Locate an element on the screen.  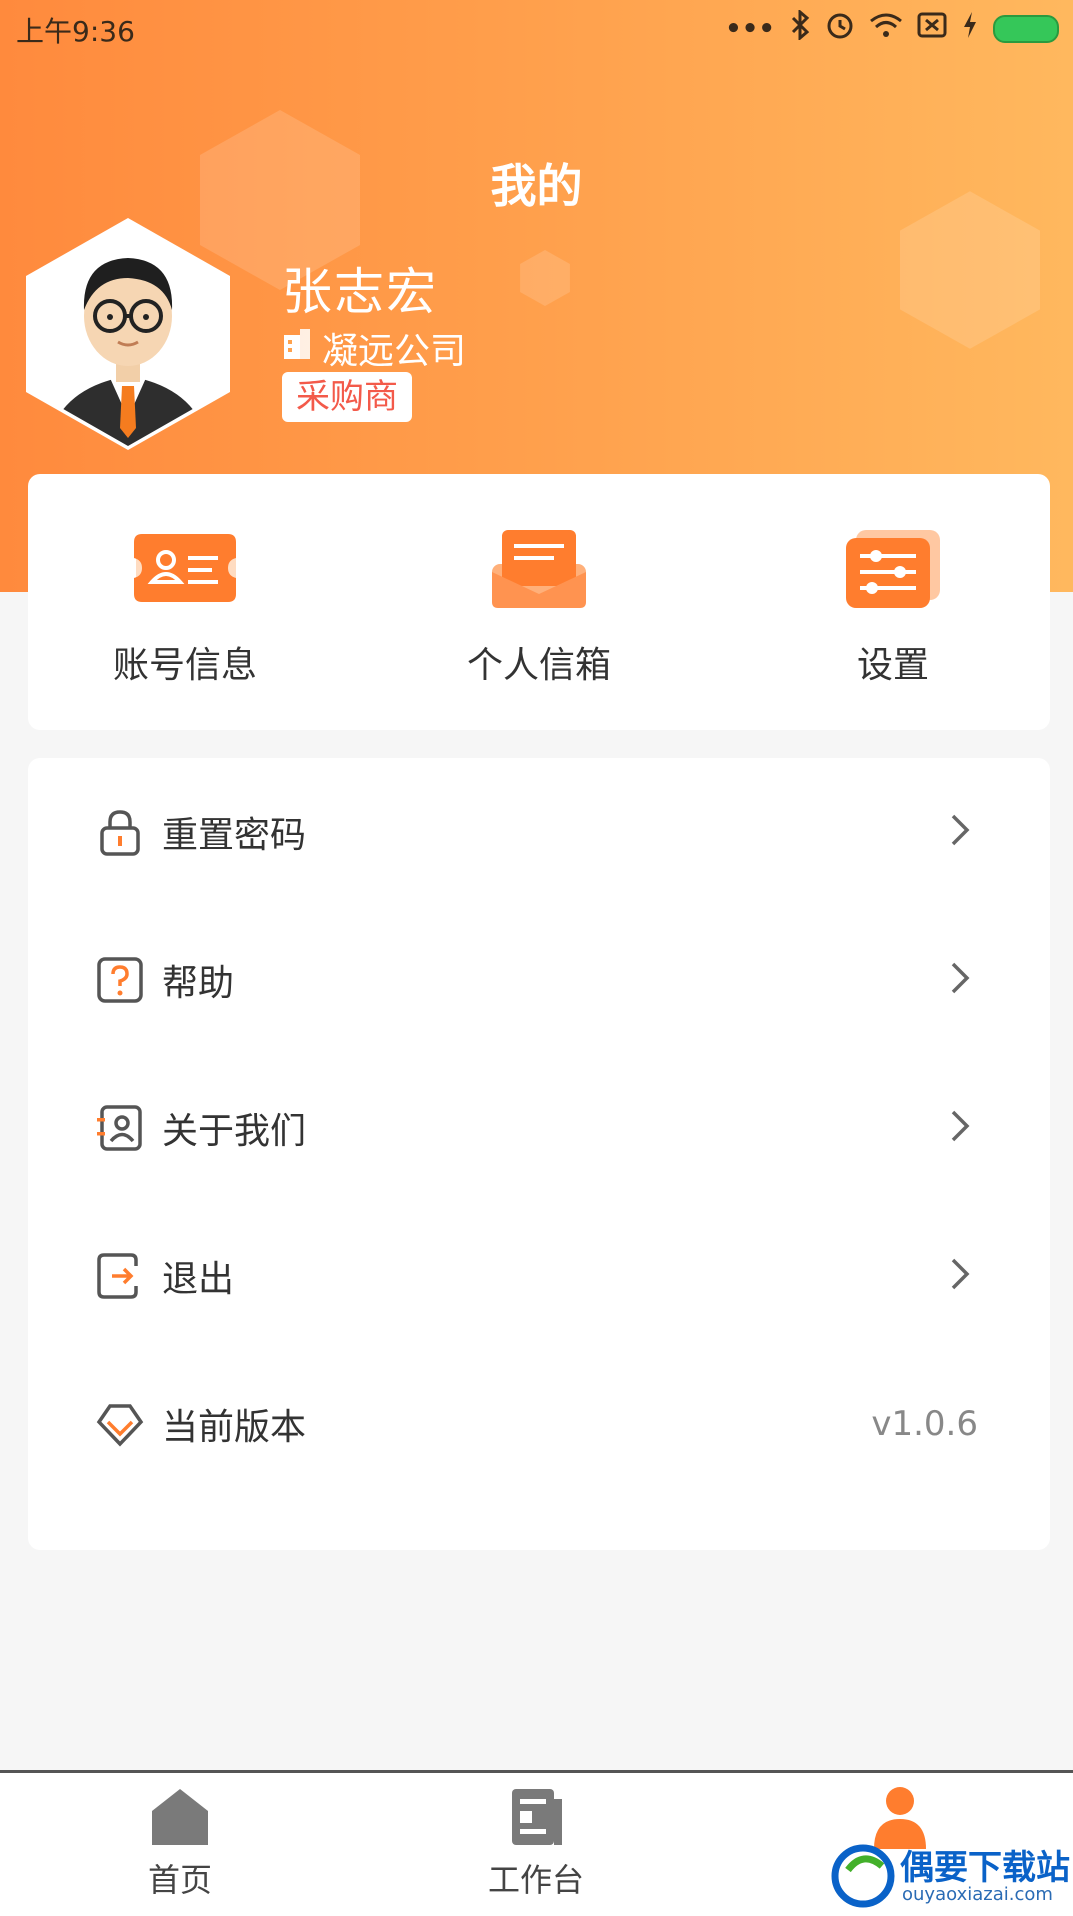
page-title: 我的 is located at coordinates (536, 186).